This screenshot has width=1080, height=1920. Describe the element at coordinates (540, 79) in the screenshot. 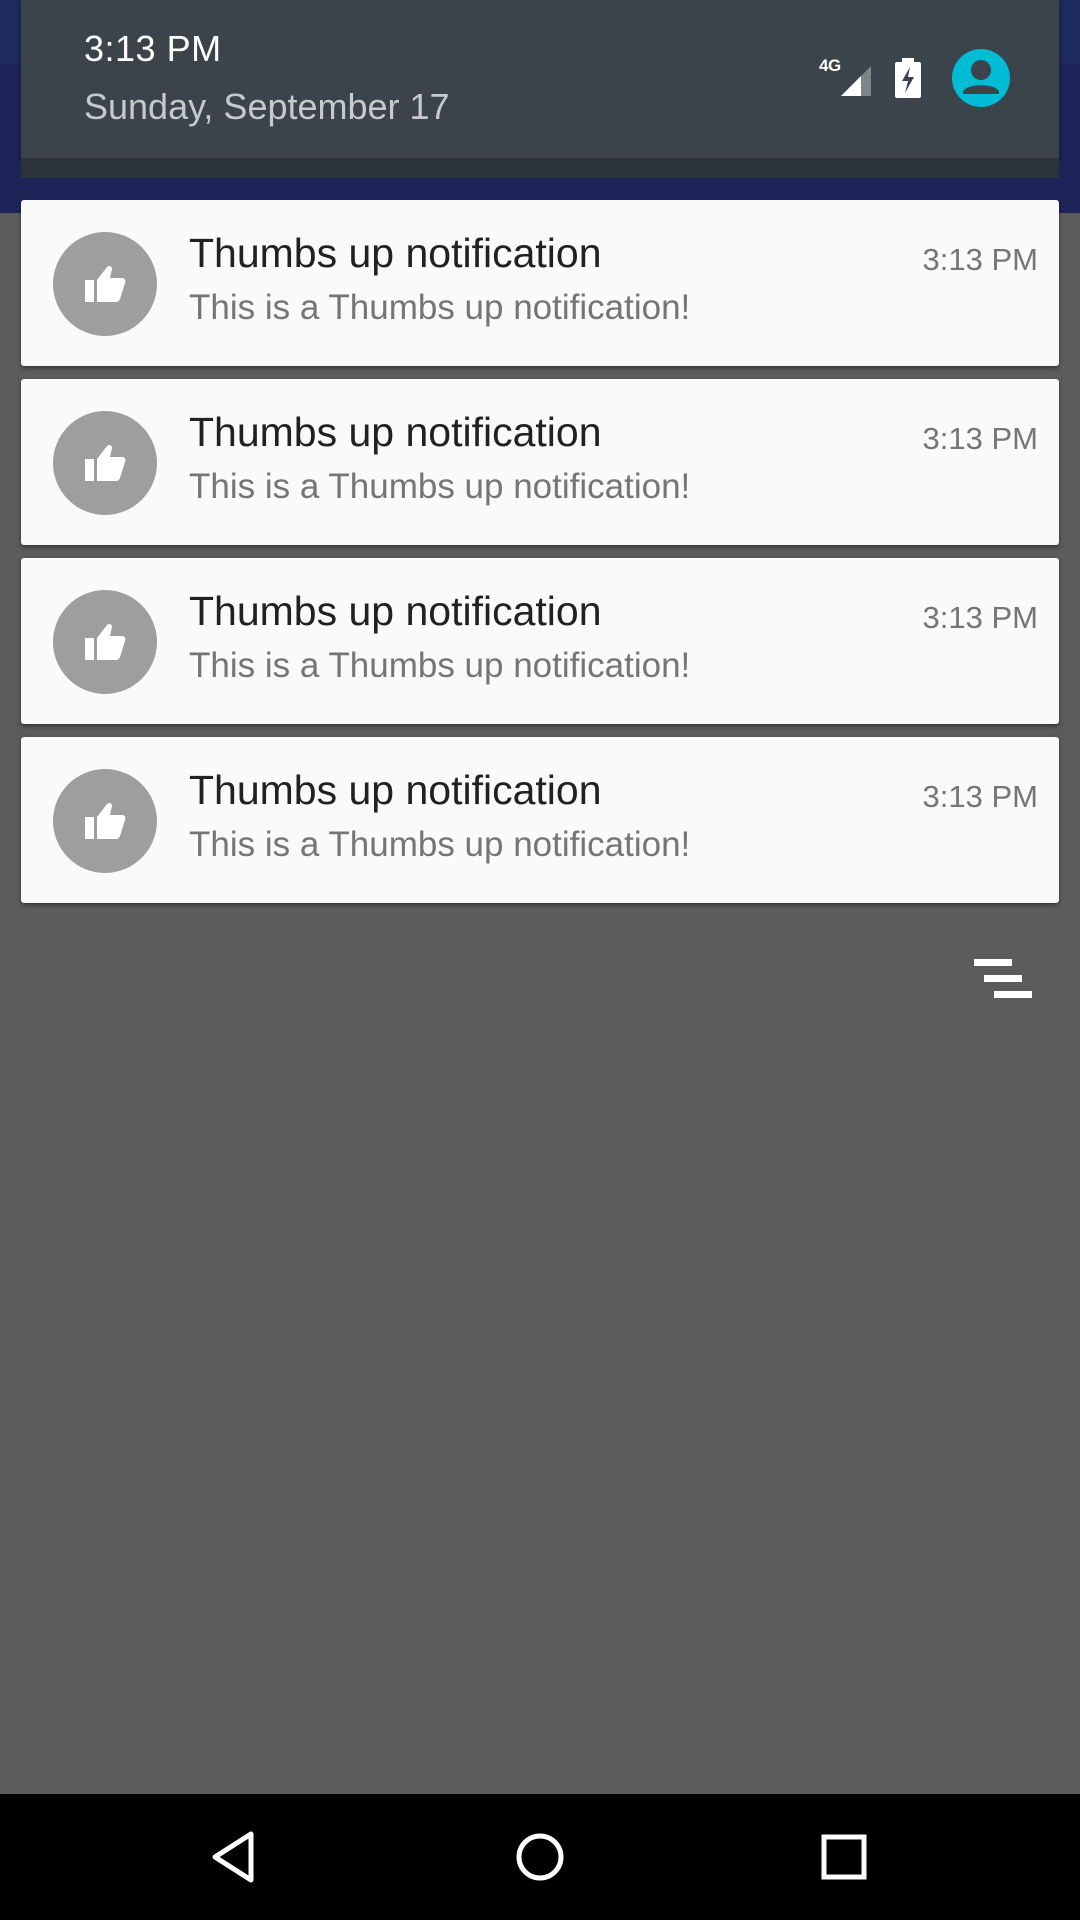

I see `quick-settings-header: 3:13 PM Sunday, September 17 4G` at that location.